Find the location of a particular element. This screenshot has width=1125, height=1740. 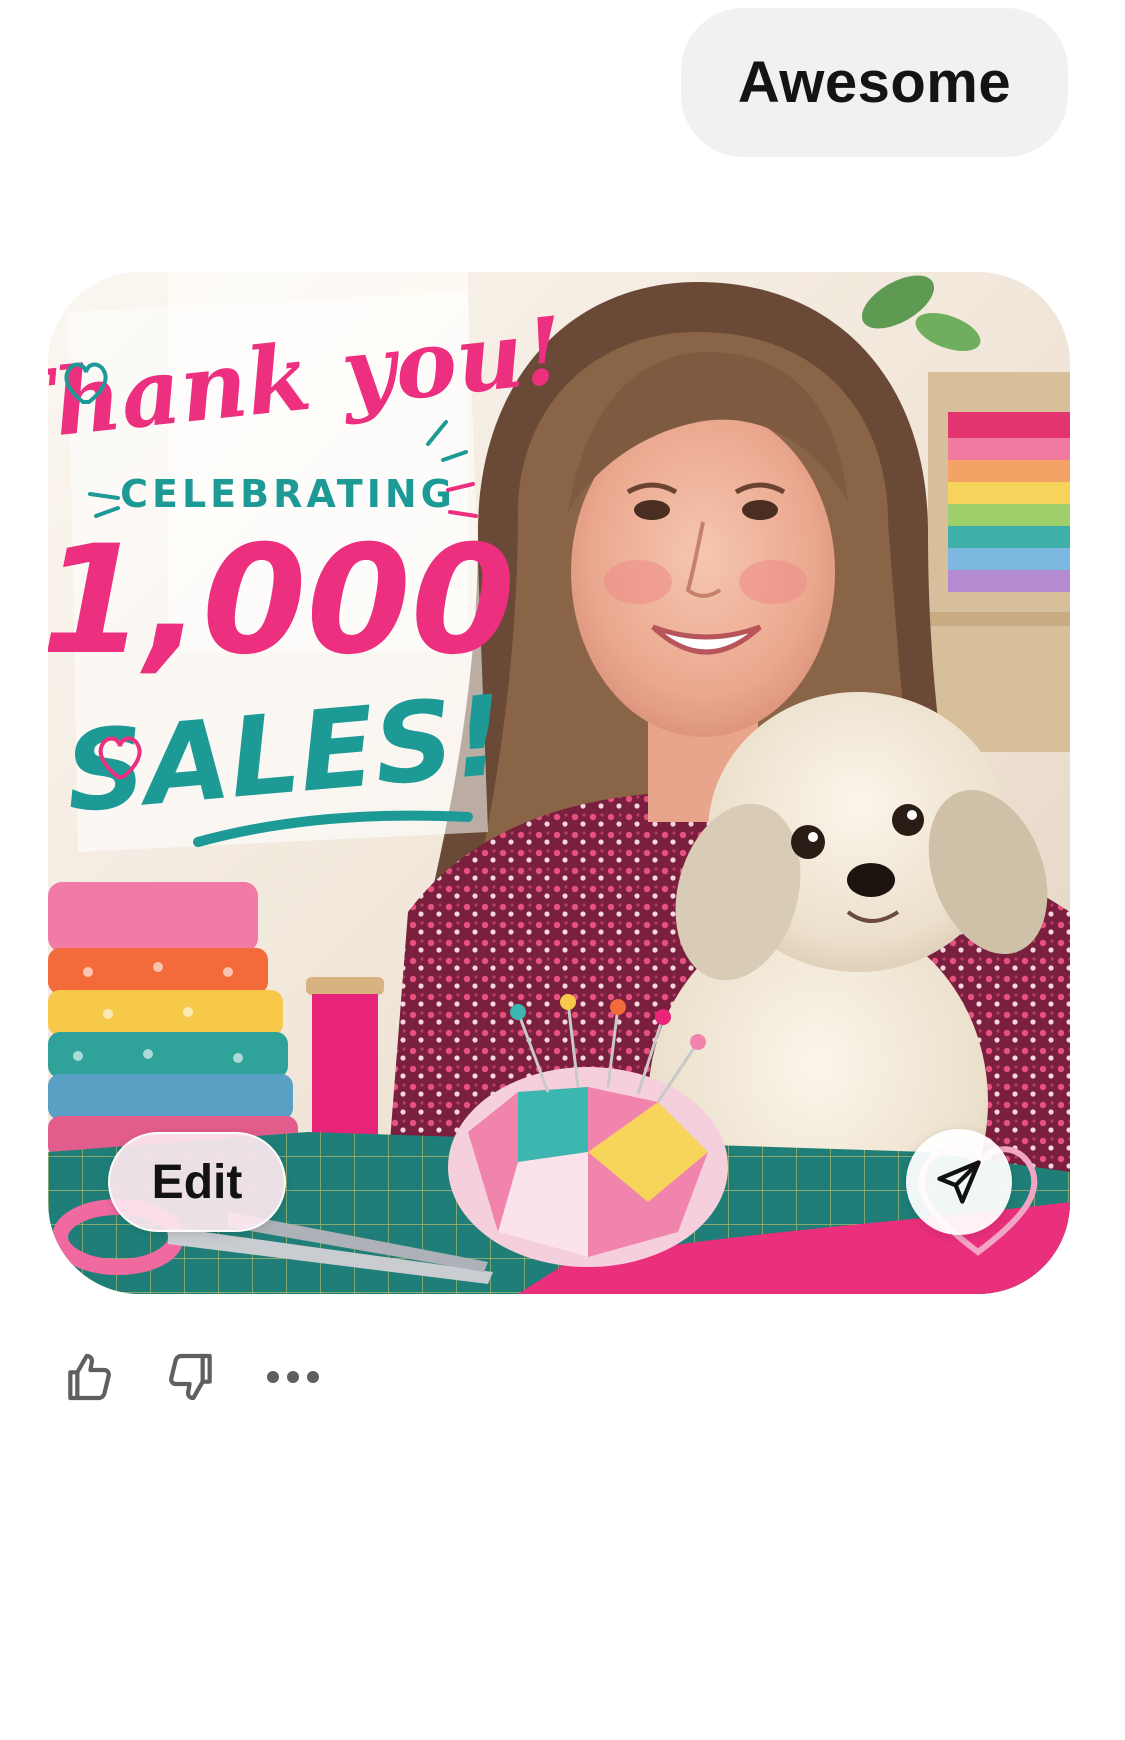

feedback-actions is located at coordinates (208, 1377).